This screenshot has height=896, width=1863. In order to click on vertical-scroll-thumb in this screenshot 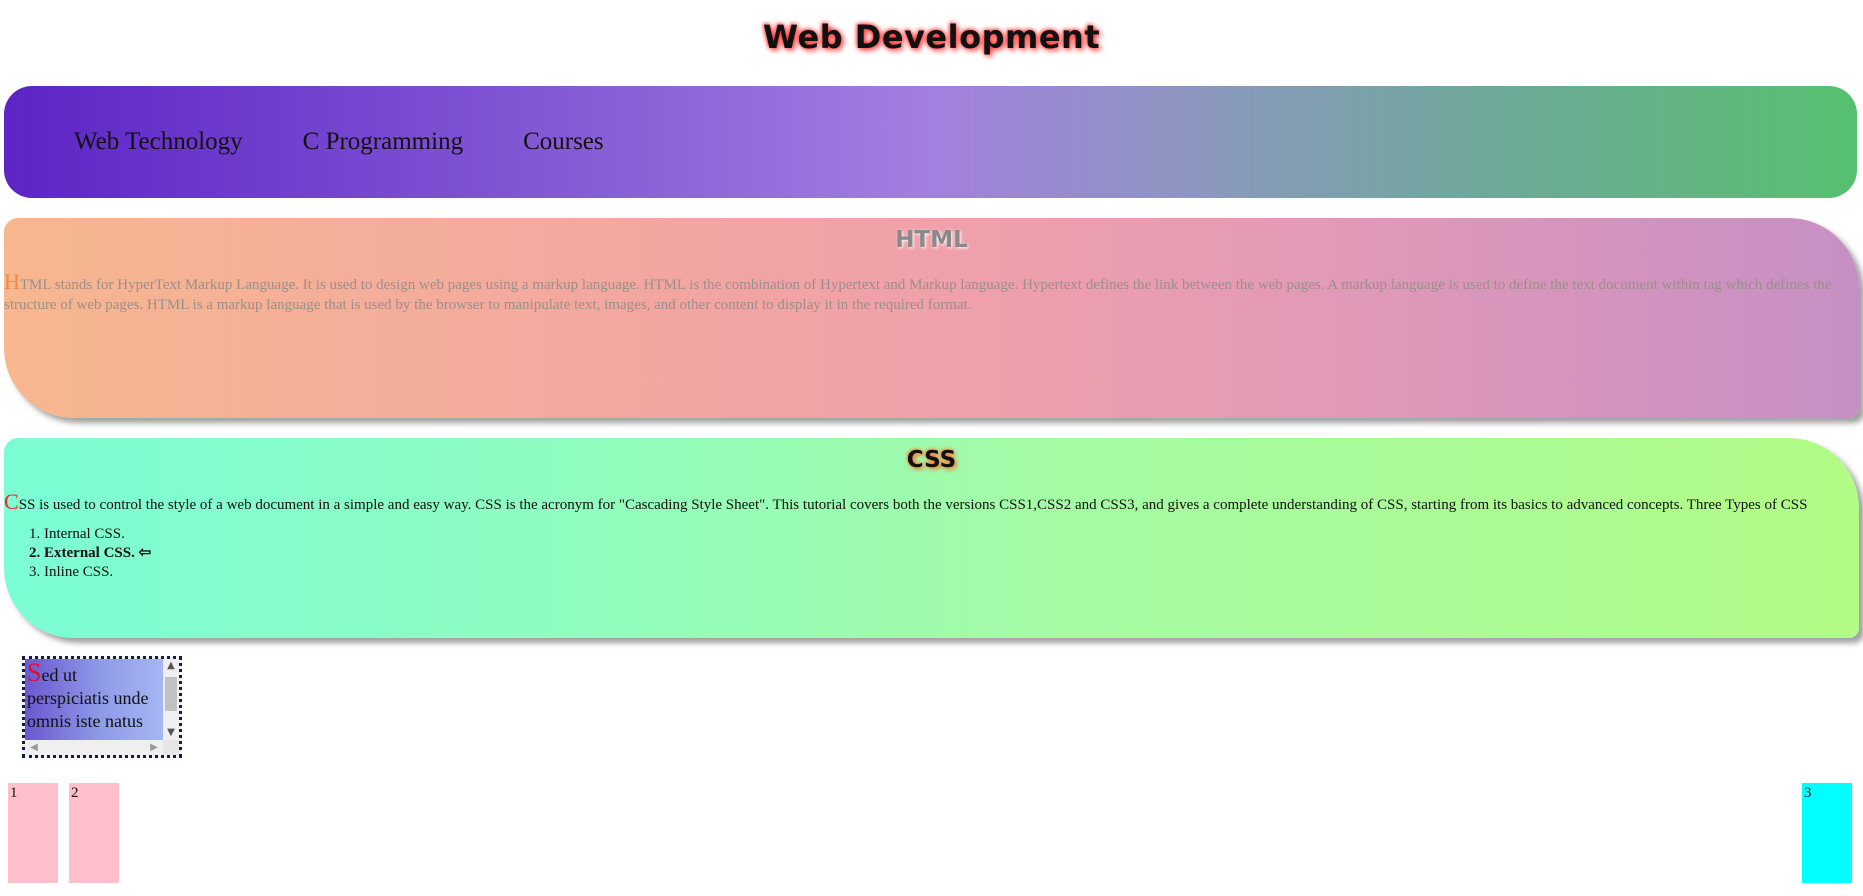, I will do `click(171, 694)`.